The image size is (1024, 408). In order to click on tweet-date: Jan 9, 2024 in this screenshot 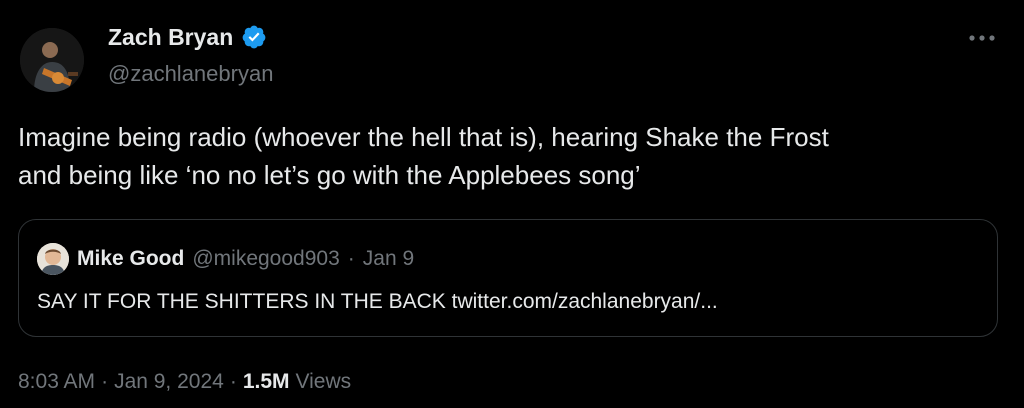, I will do `click(169, 382)`.